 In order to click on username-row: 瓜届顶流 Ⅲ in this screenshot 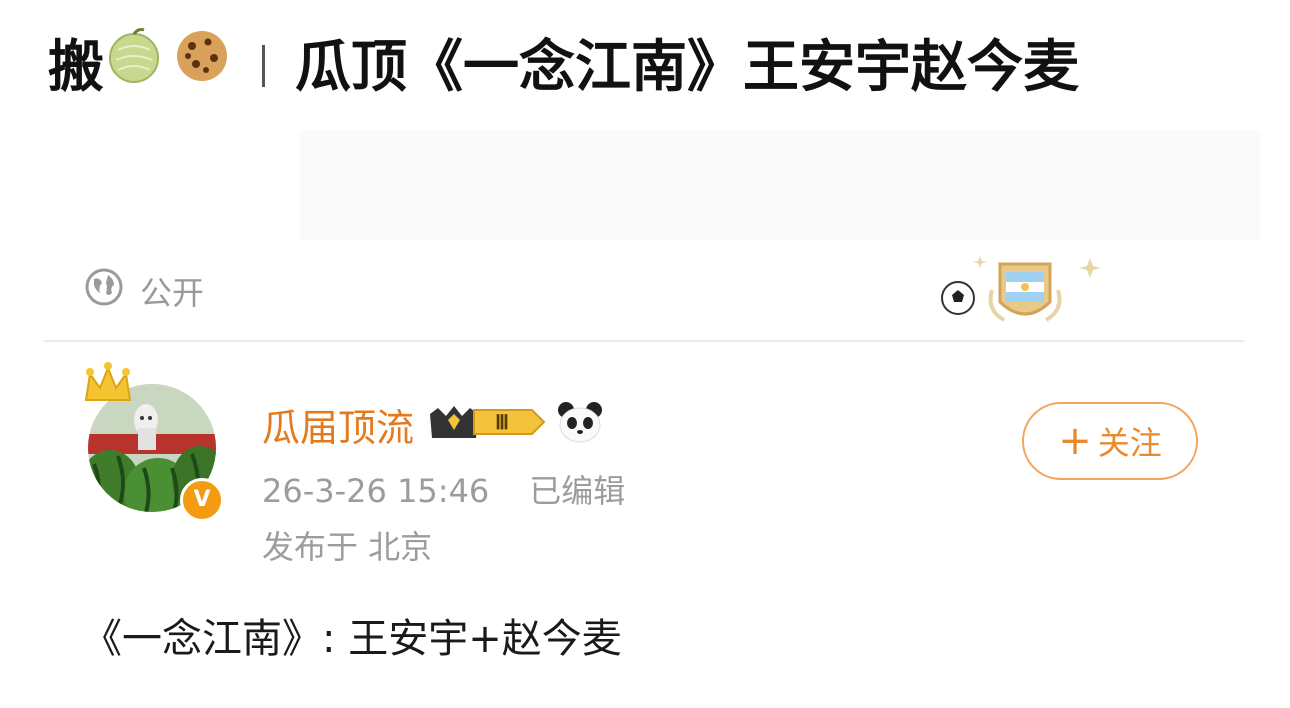, I will do `click(433, 424)`.